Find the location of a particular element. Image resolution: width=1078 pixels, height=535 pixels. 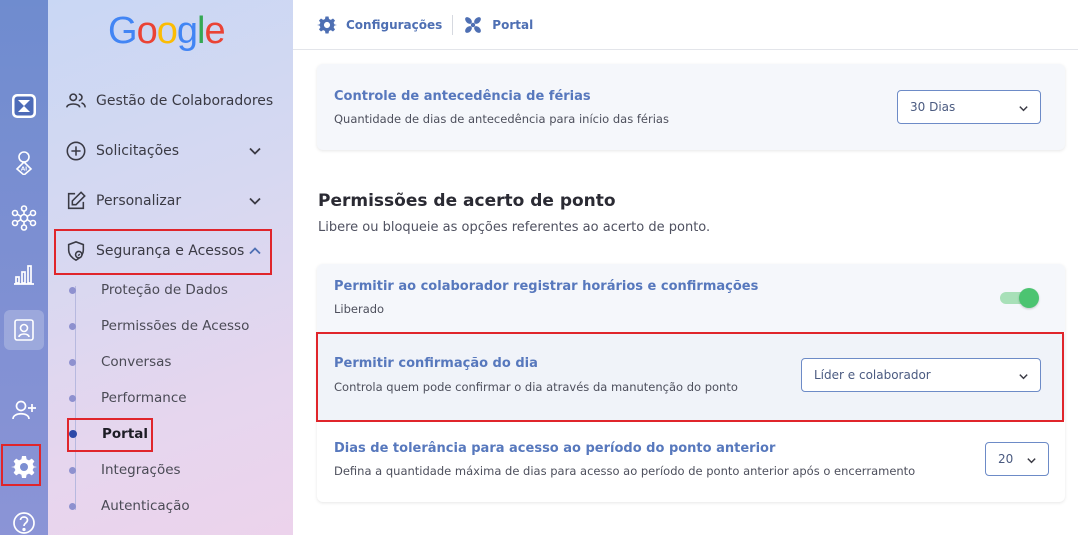

badge-rail-button is located at coordinates (24, 330).